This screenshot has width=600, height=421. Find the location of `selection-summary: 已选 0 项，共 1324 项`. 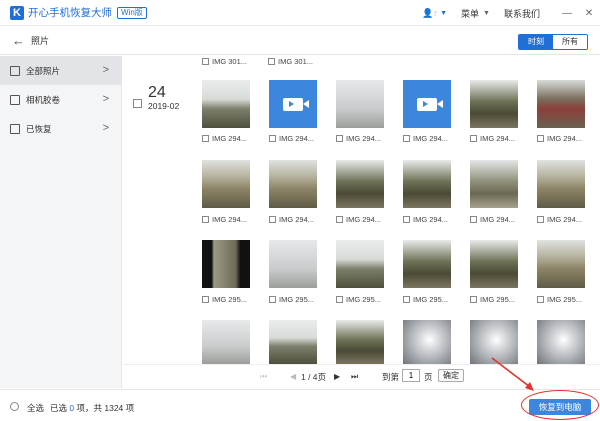

selection-summary: 已选 0 项，共 1324 项 is located at coordinates (92, 408).